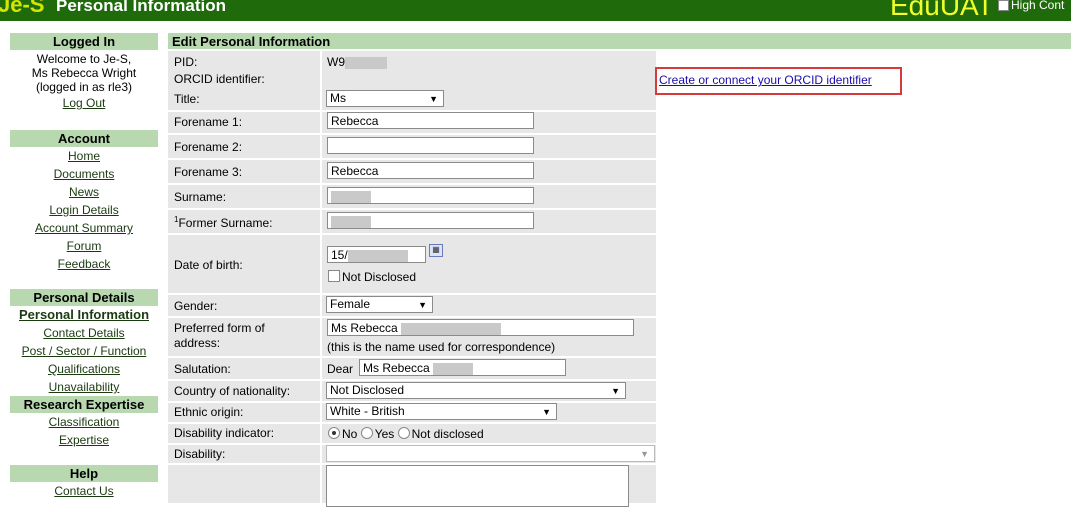 This screenshot has height=507, width=1071. What do you see at coordinates (232, 391) in the screenshot?
I see `nationality-label: Country of nationality:` at bounding box center [232, 391].